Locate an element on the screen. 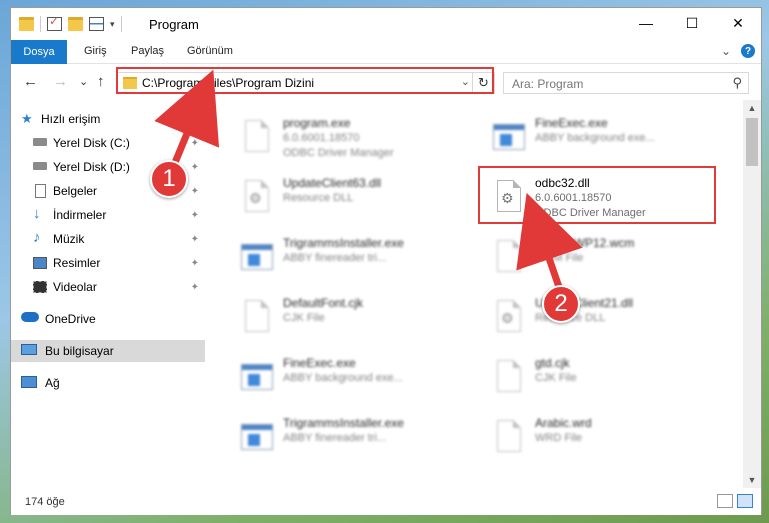 Image resolution: width=769 pixels, height=523 pixels. installer-icon is located at coordinates (256, 138).